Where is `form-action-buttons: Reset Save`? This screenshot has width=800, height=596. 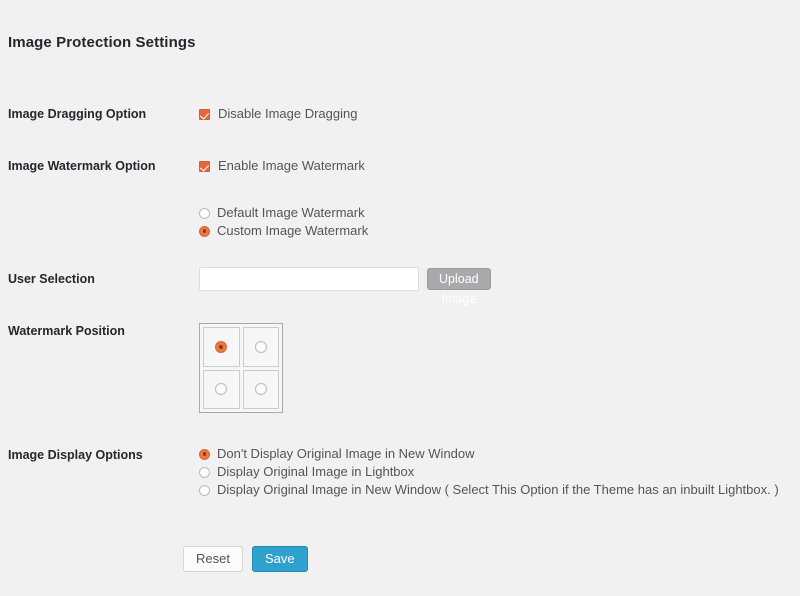
form-action-buttons: Reset Save is located at coordinates (245, 559).